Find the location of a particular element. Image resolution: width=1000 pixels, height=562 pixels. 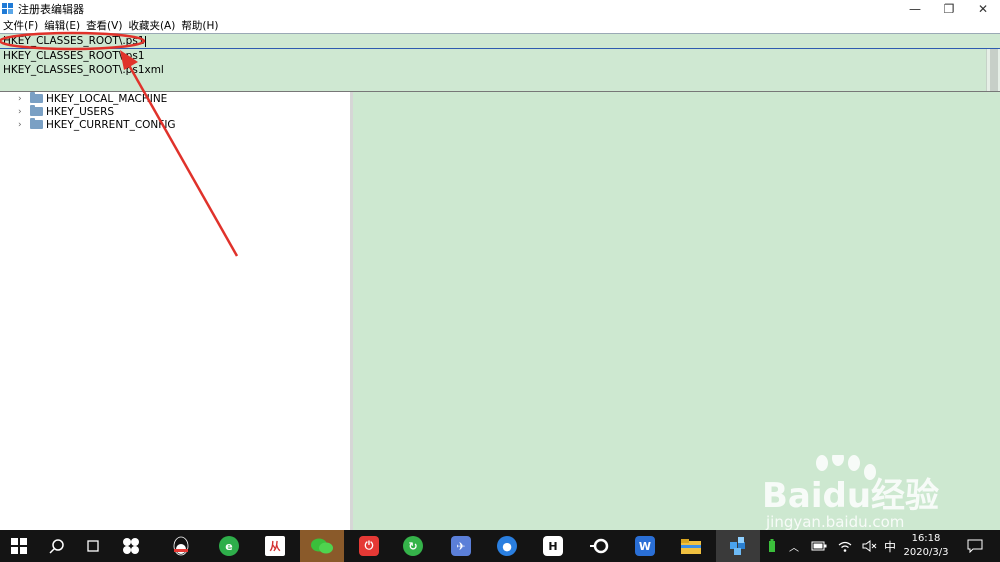

ie-browser-icon: e is located at coordinates (229, 546).